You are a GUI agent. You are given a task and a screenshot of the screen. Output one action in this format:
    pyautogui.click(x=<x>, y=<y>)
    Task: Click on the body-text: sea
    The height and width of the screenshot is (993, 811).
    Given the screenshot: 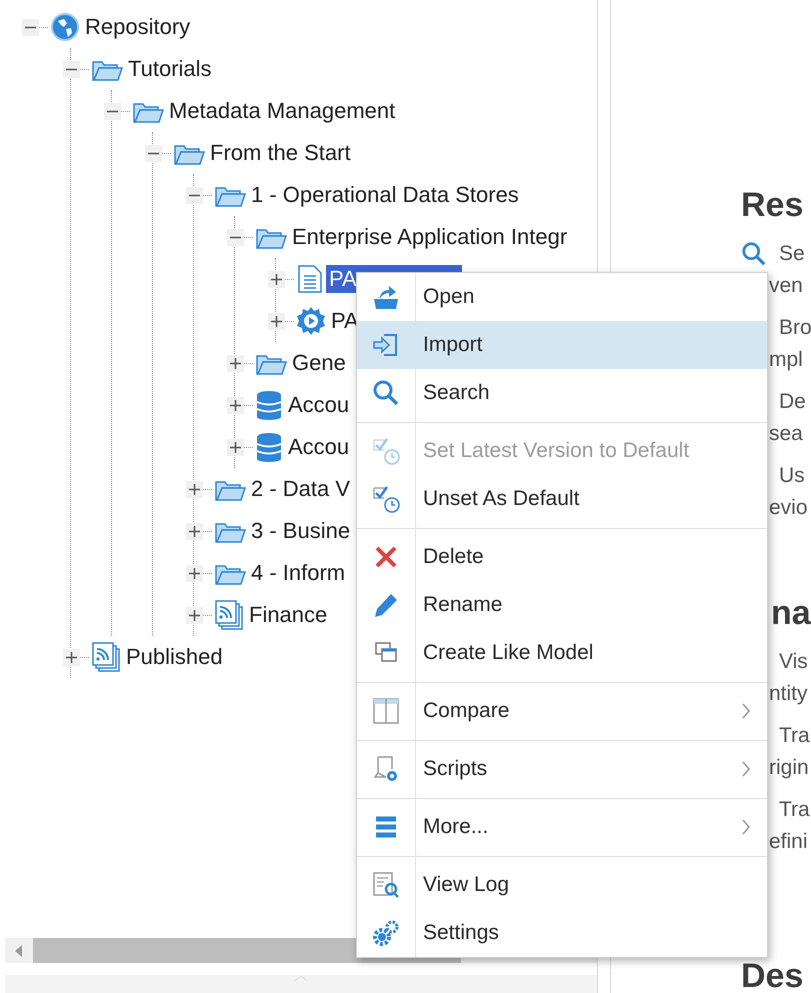 What is the action you would take?
    pyautogui.click(x=786, y=434)
    